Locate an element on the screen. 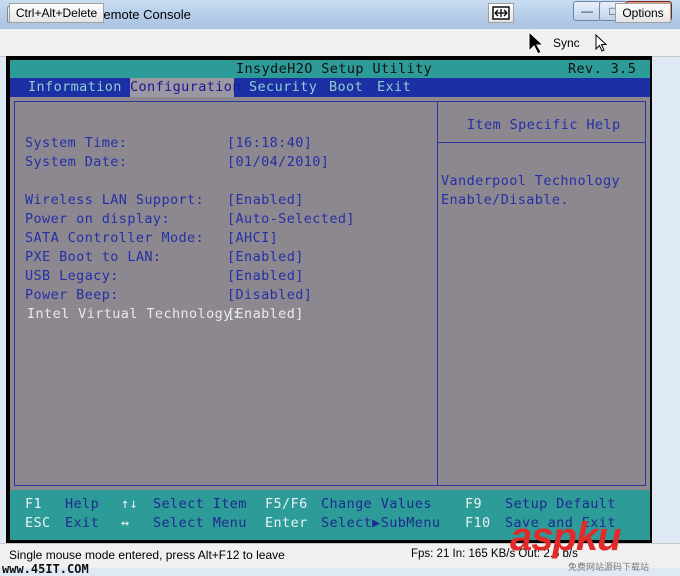 The image size is (680, 576). watermark-45it: www.45IT.COM is located at coordinates (45, 569).